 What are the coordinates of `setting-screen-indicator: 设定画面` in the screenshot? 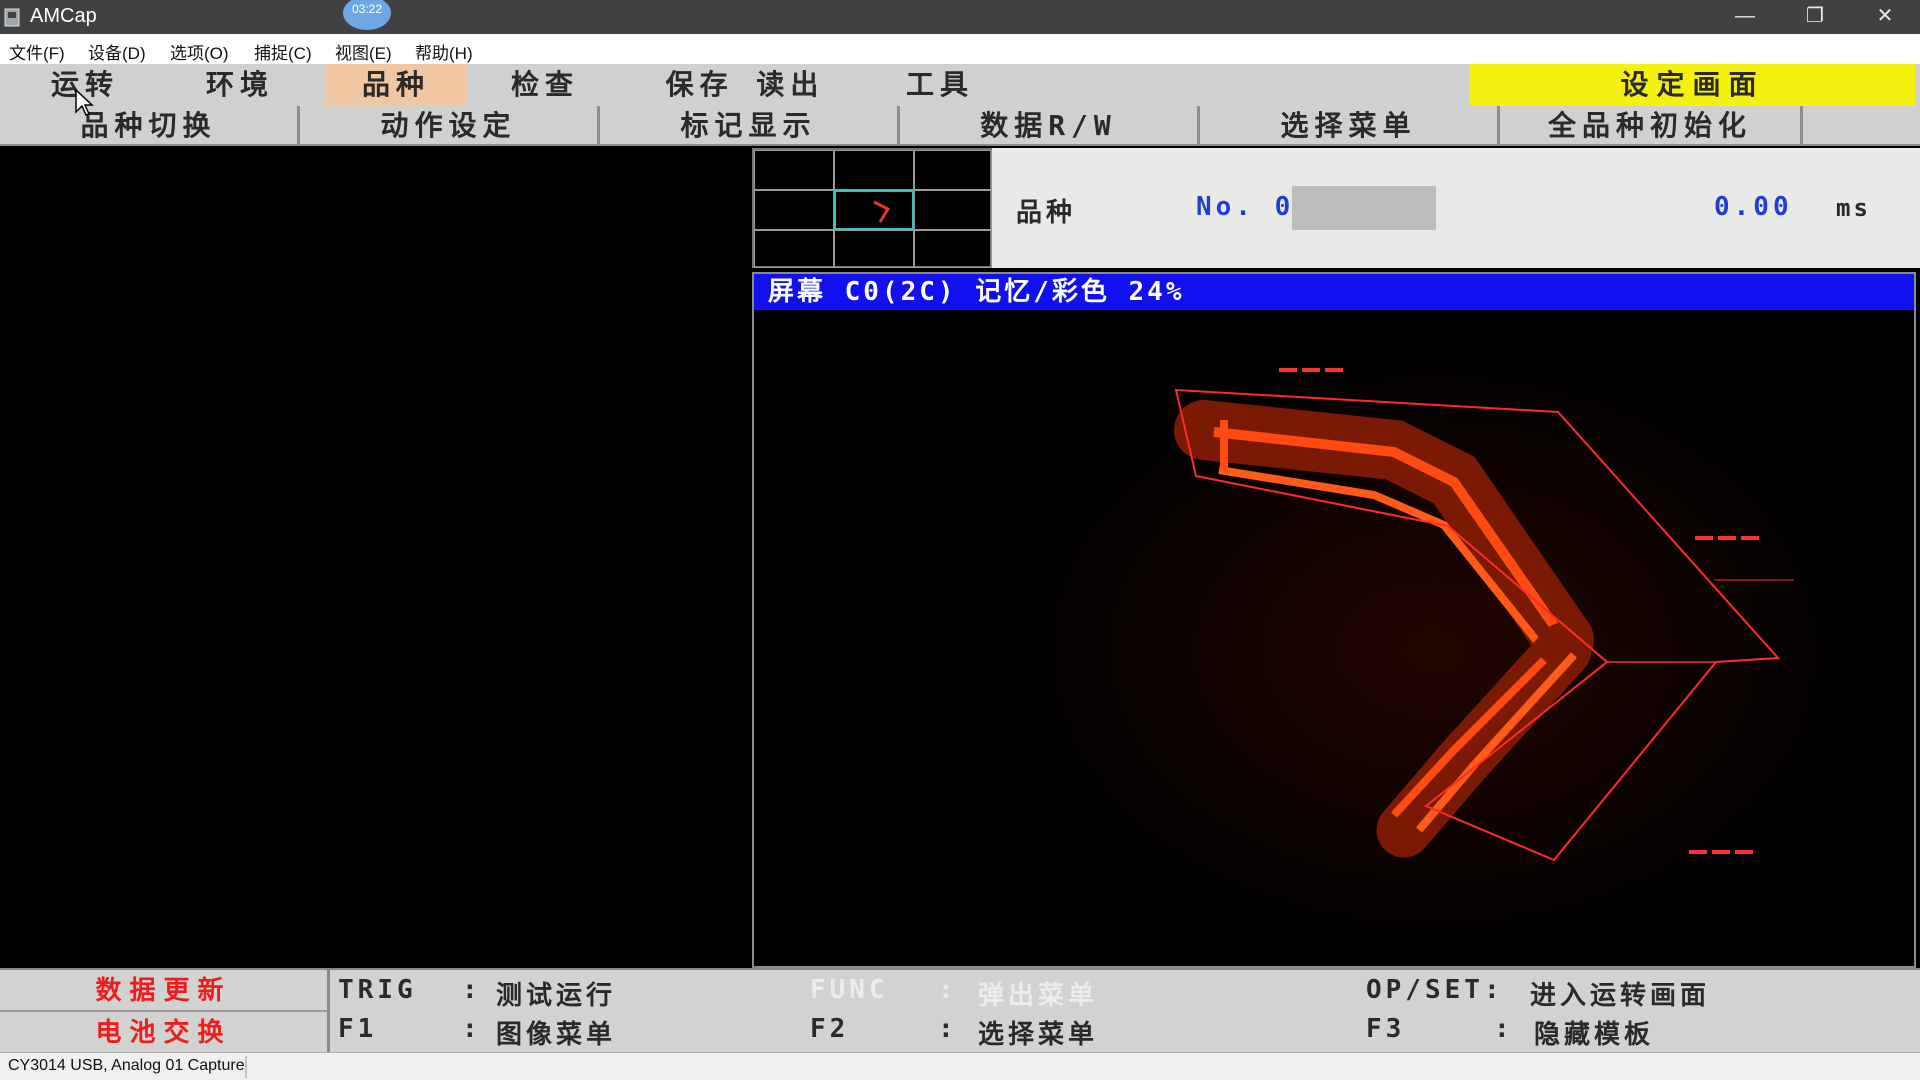 It's located at (1692, 85).